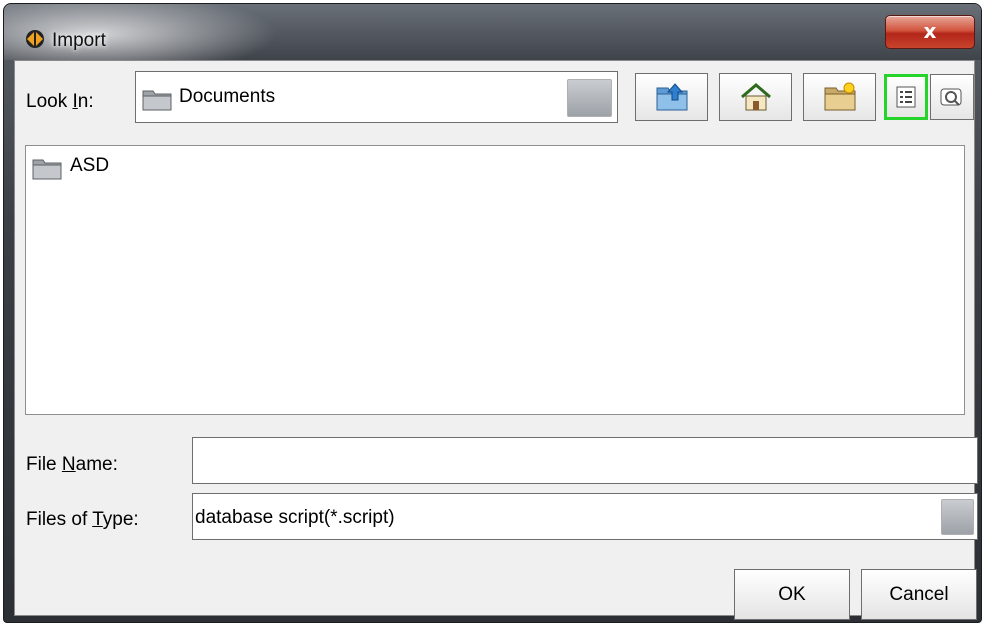 This screenshot has height=626, width=985. I want to click on new-folder-button, so click(839, 97).